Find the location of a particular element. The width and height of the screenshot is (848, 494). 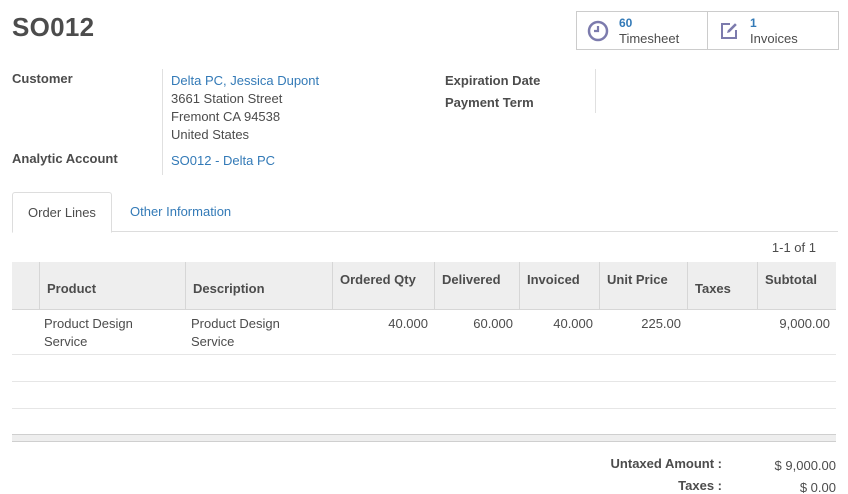

invoices-count: 1 is located at coordinates (753, 22).